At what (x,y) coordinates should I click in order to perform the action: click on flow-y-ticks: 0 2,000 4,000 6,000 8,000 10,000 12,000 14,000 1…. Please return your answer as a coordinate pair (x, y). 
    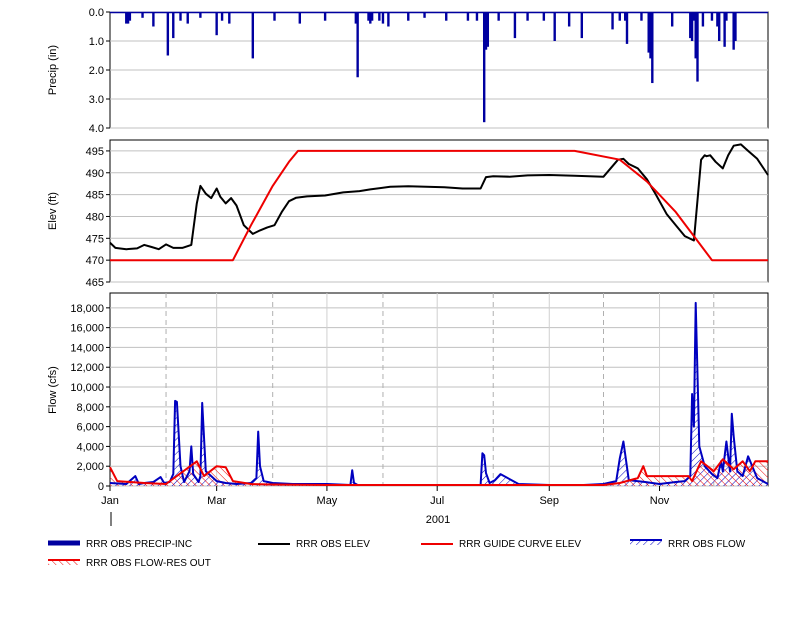
    Looking at the image, I should click on (90, 398).